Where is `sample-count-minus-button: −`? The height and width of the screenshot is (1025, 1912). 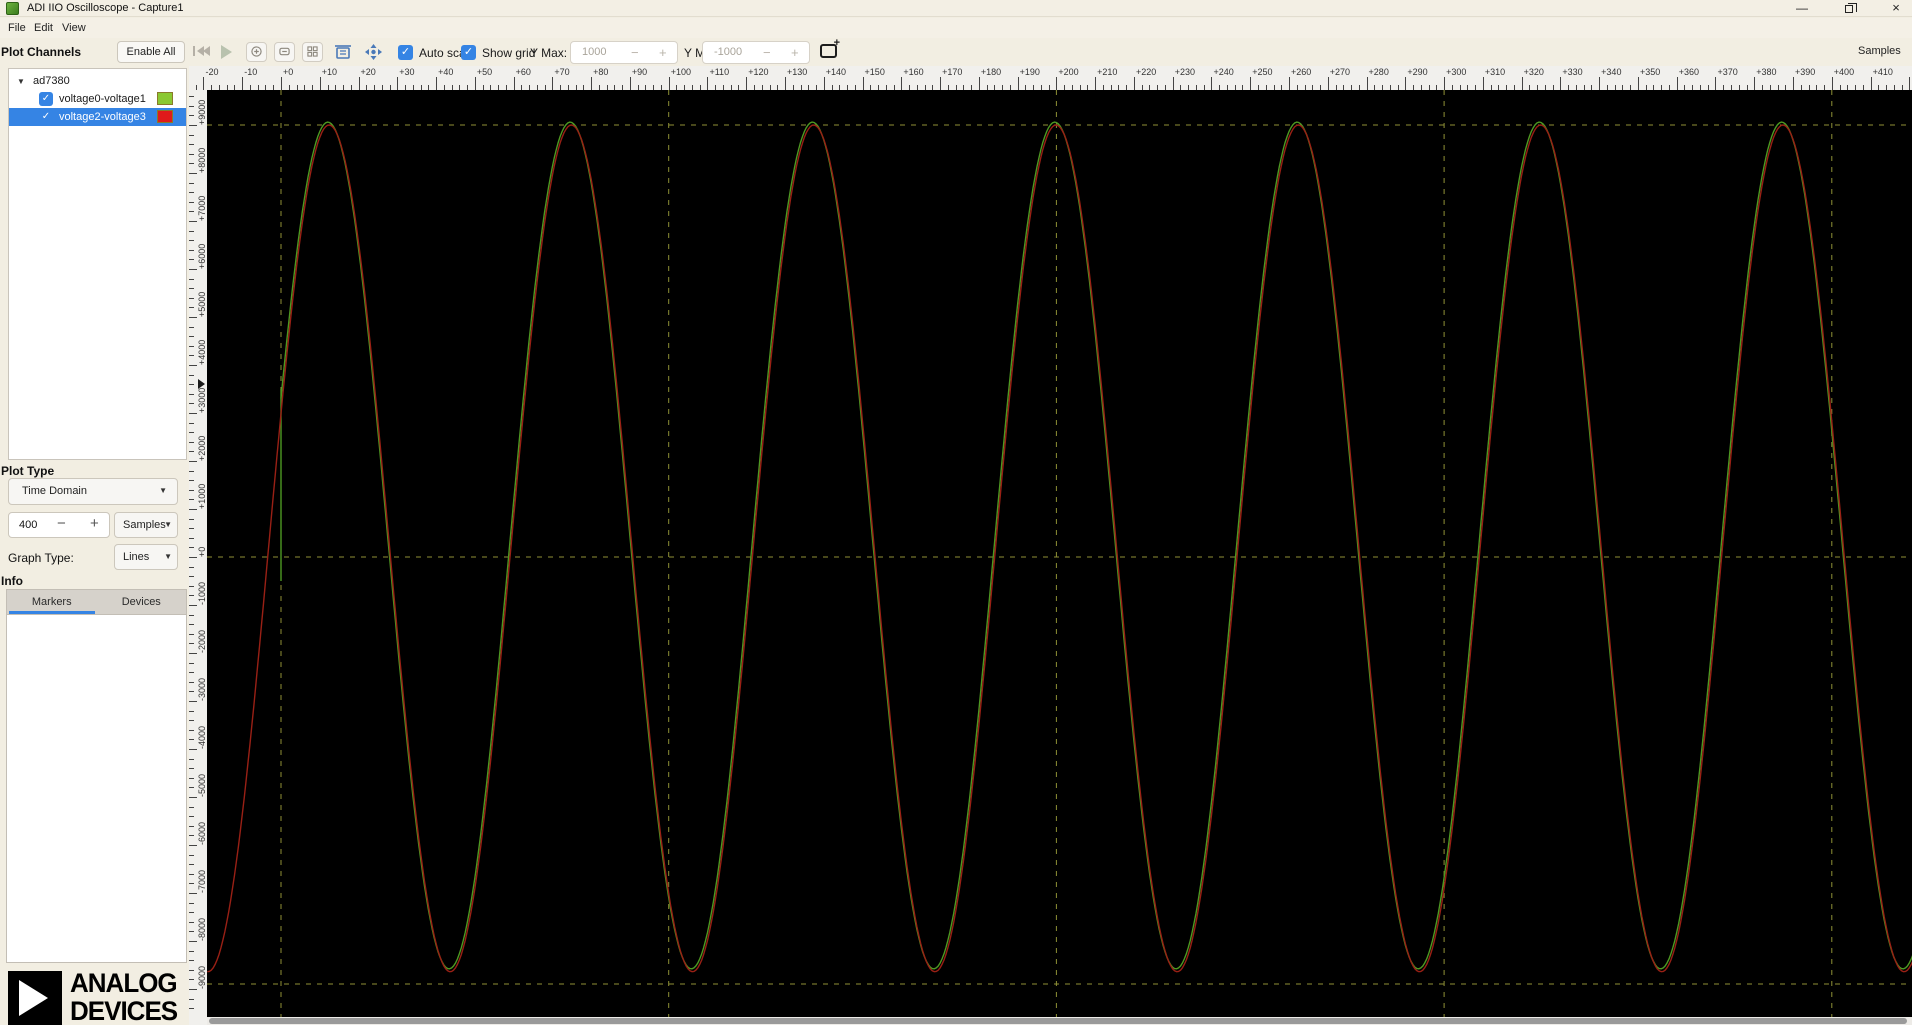 sample-count-minus-button: − is located at coordinates (61, 523).